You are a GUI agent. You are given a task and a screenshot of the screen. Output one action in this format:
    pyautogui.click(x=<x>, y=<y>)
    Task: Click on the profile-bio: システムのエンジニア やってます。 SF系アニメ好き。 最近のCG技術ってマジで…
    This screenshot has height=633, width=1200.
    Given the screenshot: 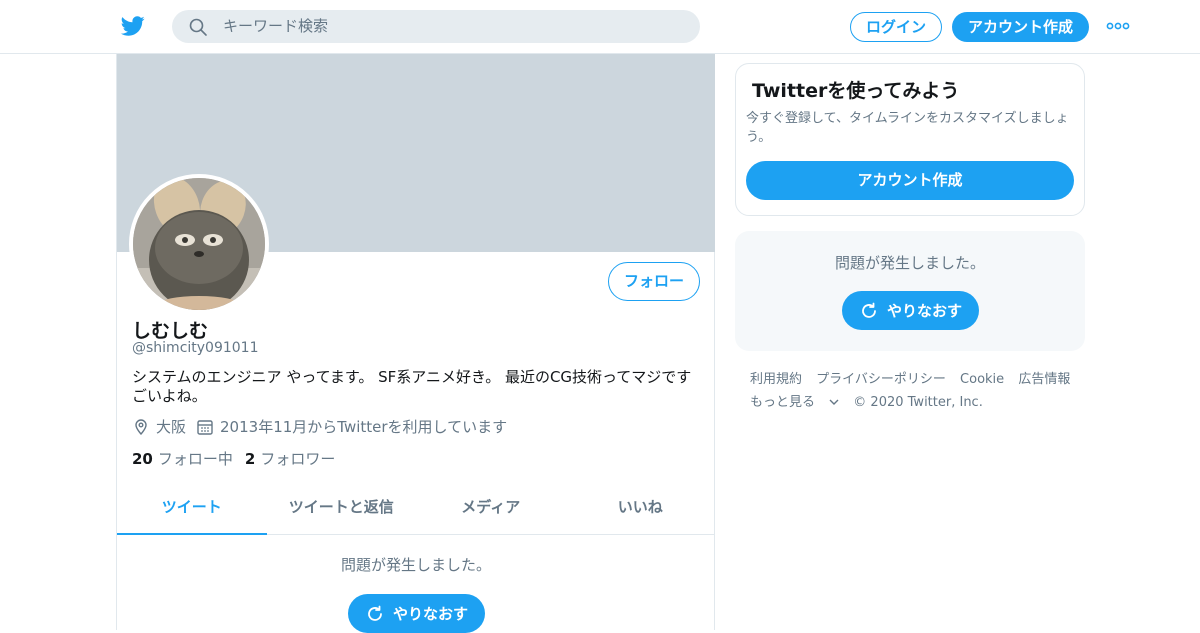 What is the action you would take?
    pyautogui.click(x=412, y=386)
    